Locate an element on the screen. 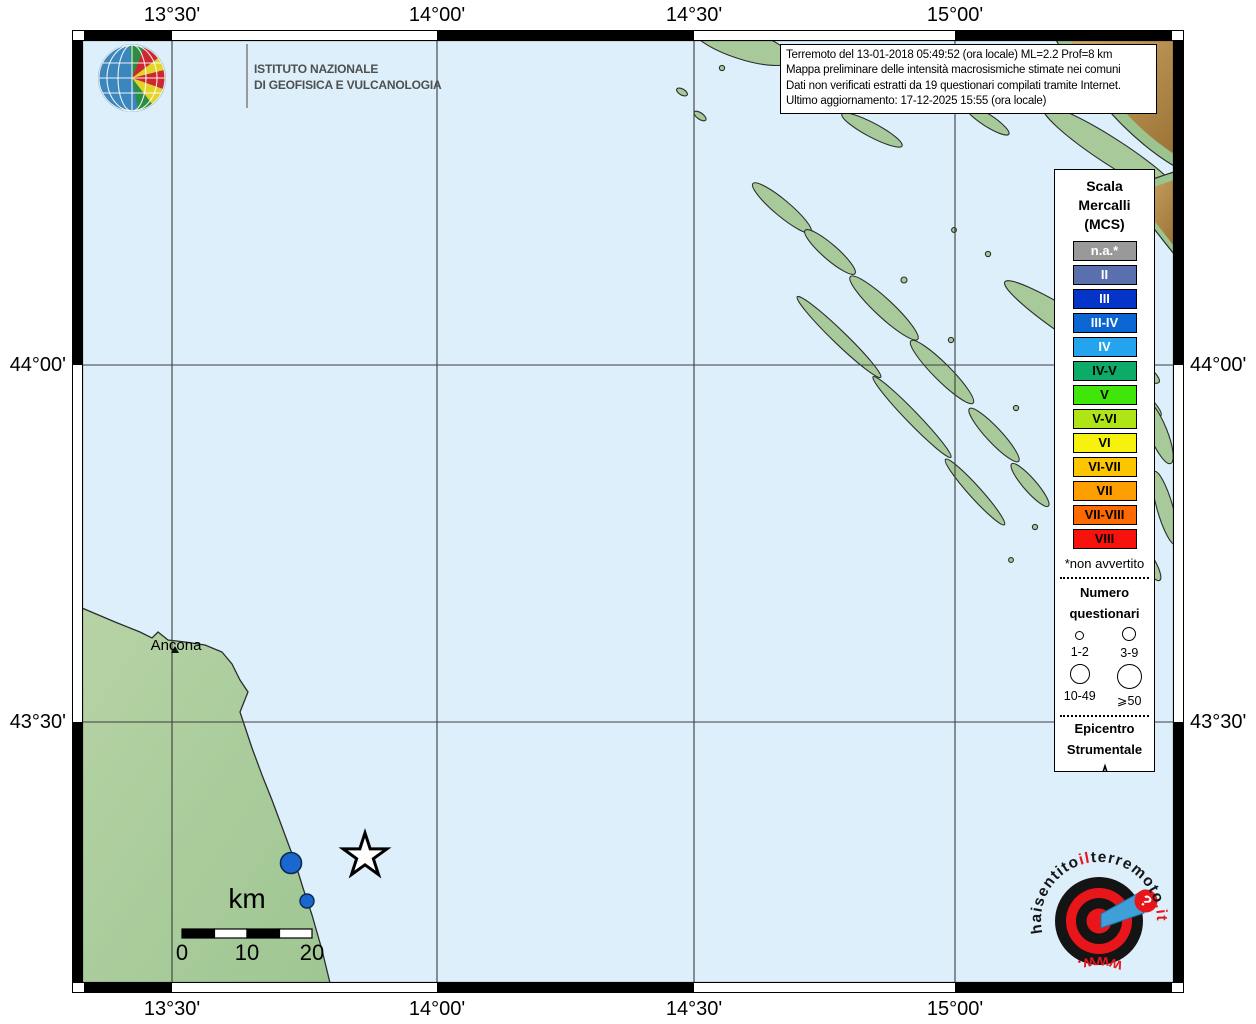  legend-swatch-iv: IV is located at coordinates (1104, 347).